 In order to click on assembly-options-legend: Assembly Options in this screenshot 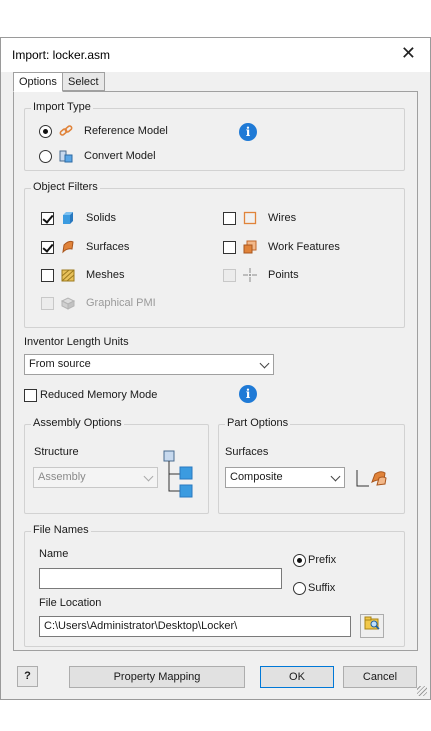, I will do `click(77, 423)`.